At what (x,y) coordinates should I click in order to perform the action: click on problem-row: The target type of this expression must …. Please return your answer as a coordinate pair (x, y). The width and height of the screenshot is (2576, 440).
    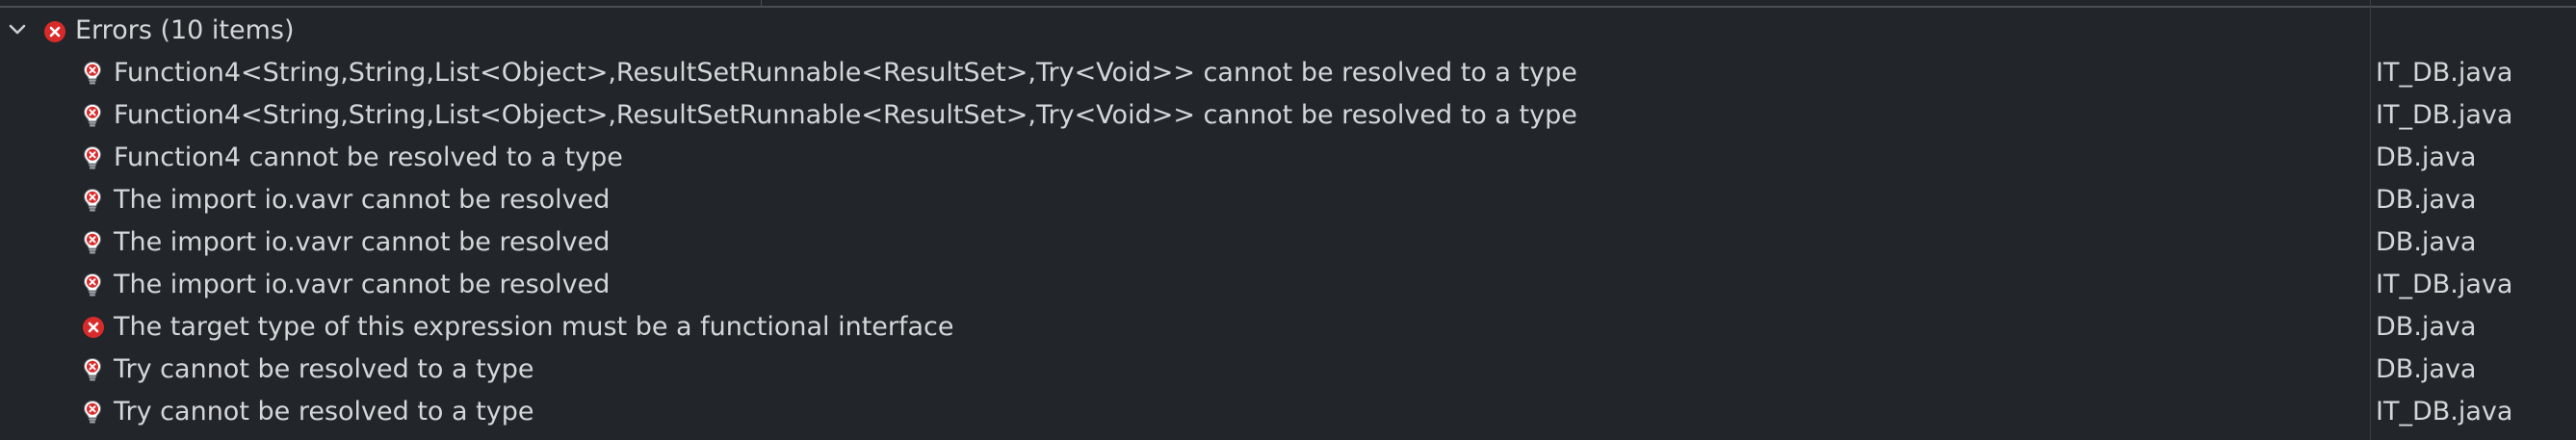
    Looking at the image, I should click on (1288, 327).